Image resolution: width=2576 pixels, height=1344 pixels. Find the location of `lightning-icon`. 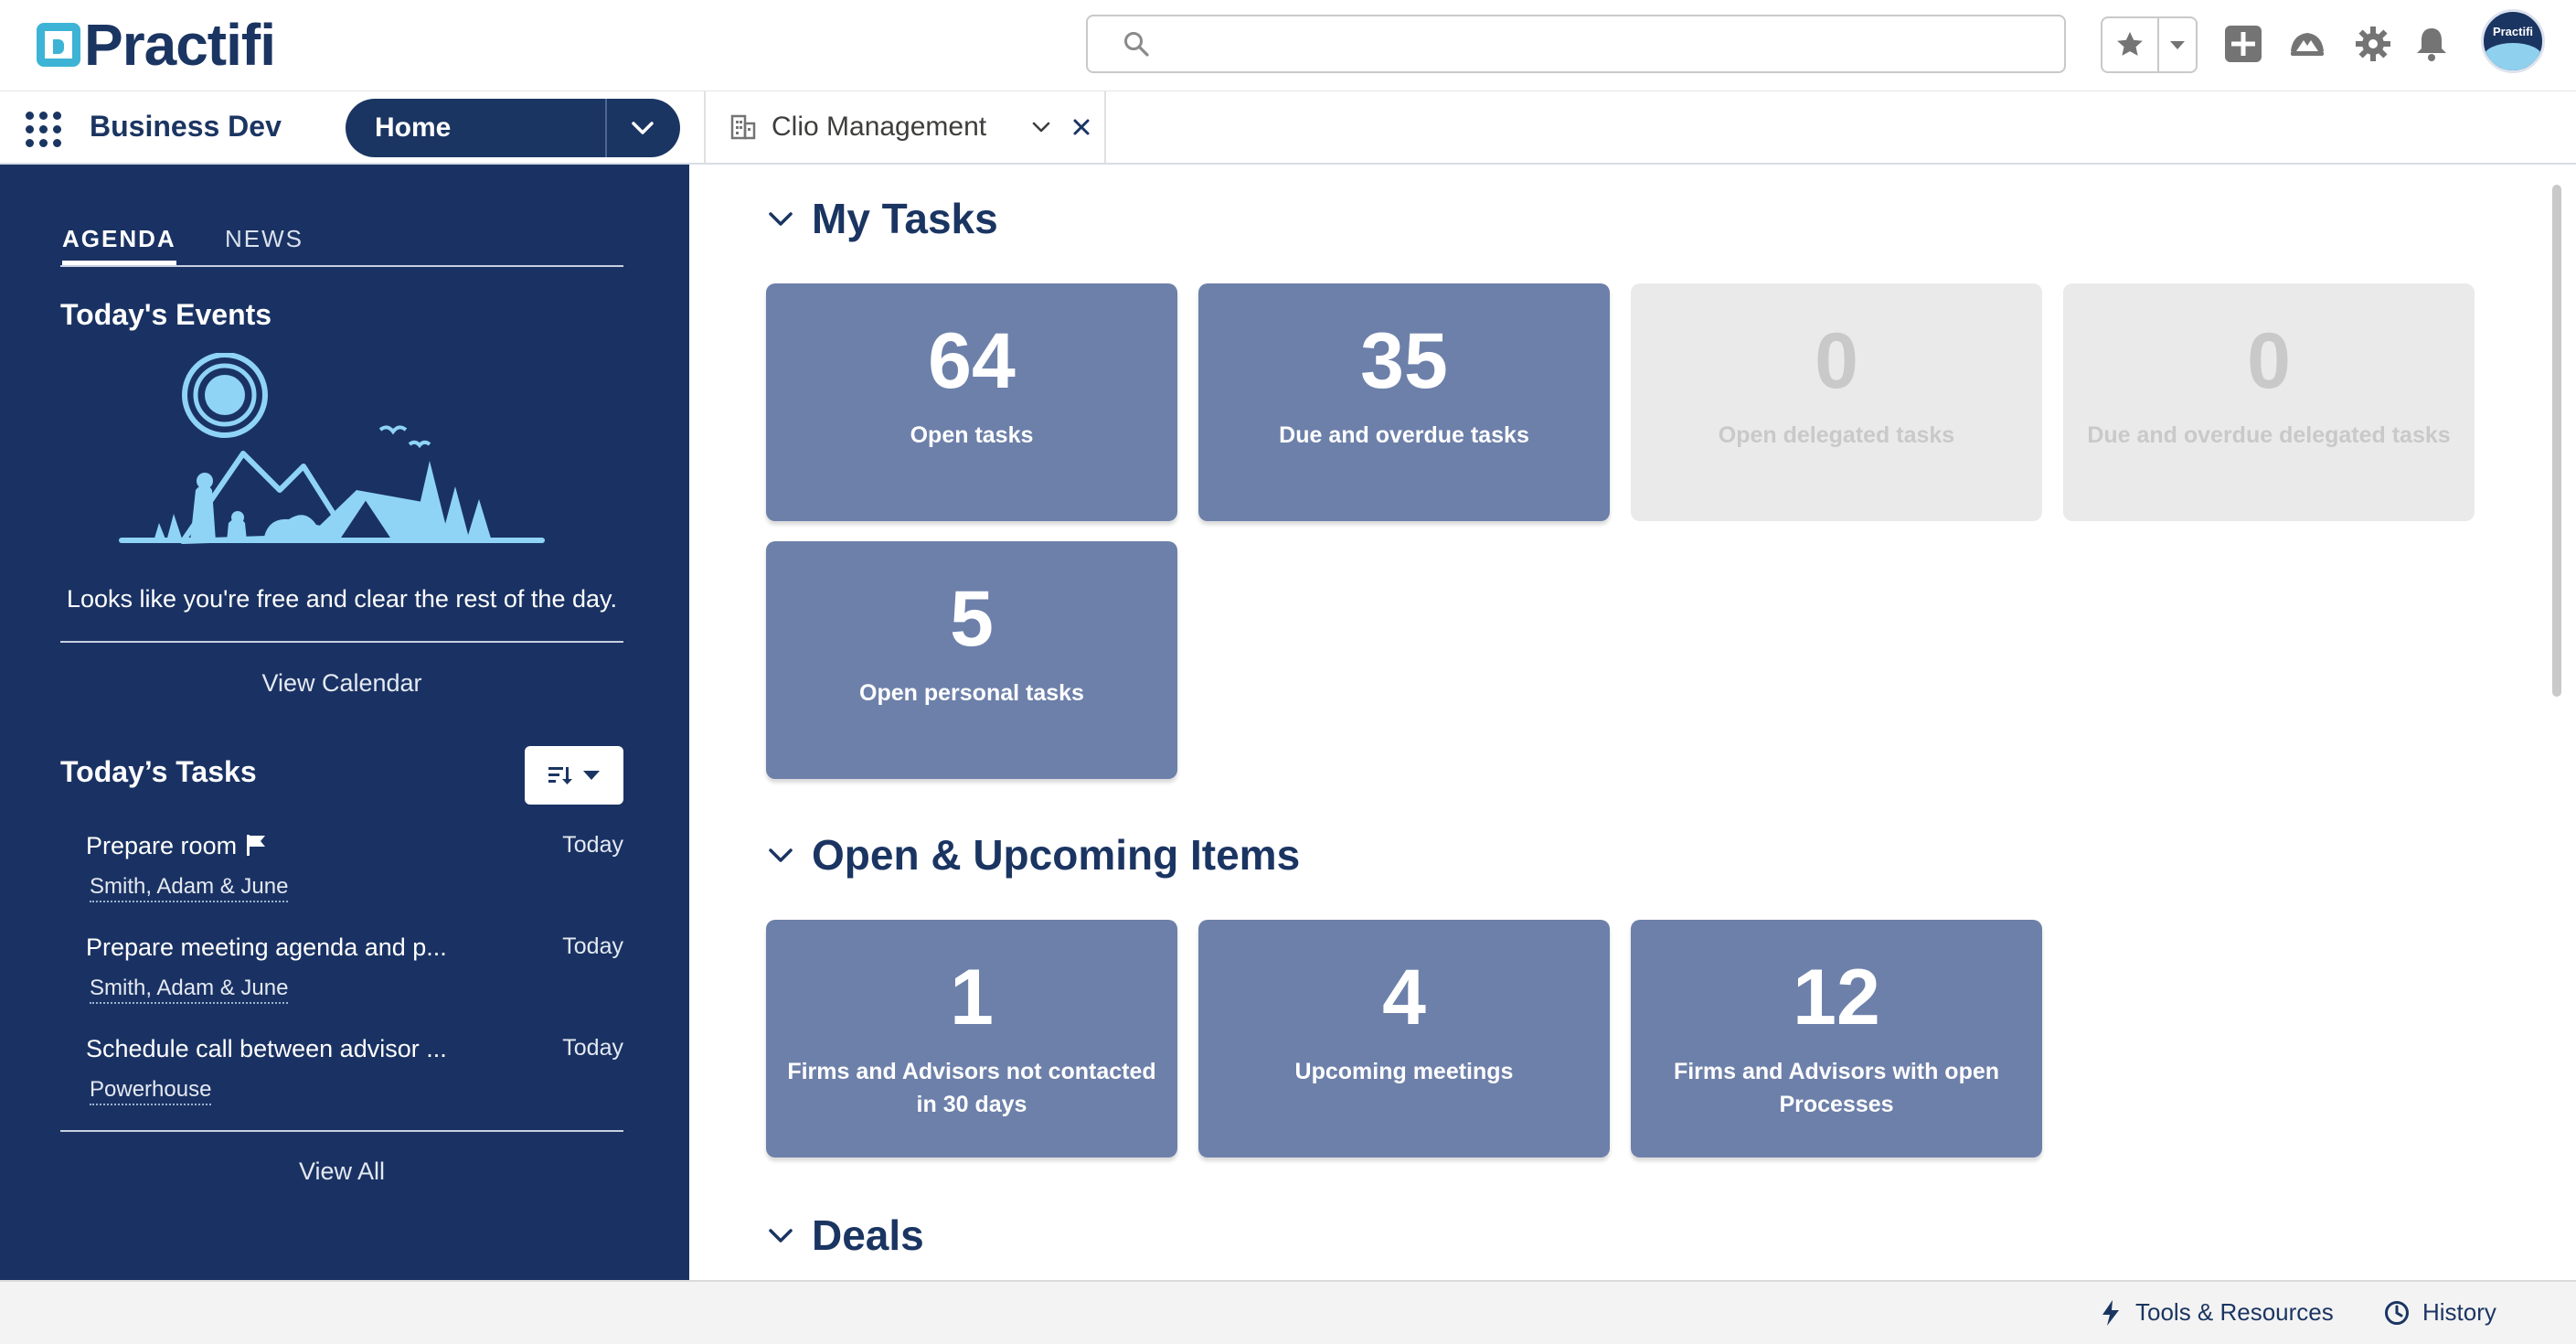

lightning-icon is located at coordinates (2110, 1312).